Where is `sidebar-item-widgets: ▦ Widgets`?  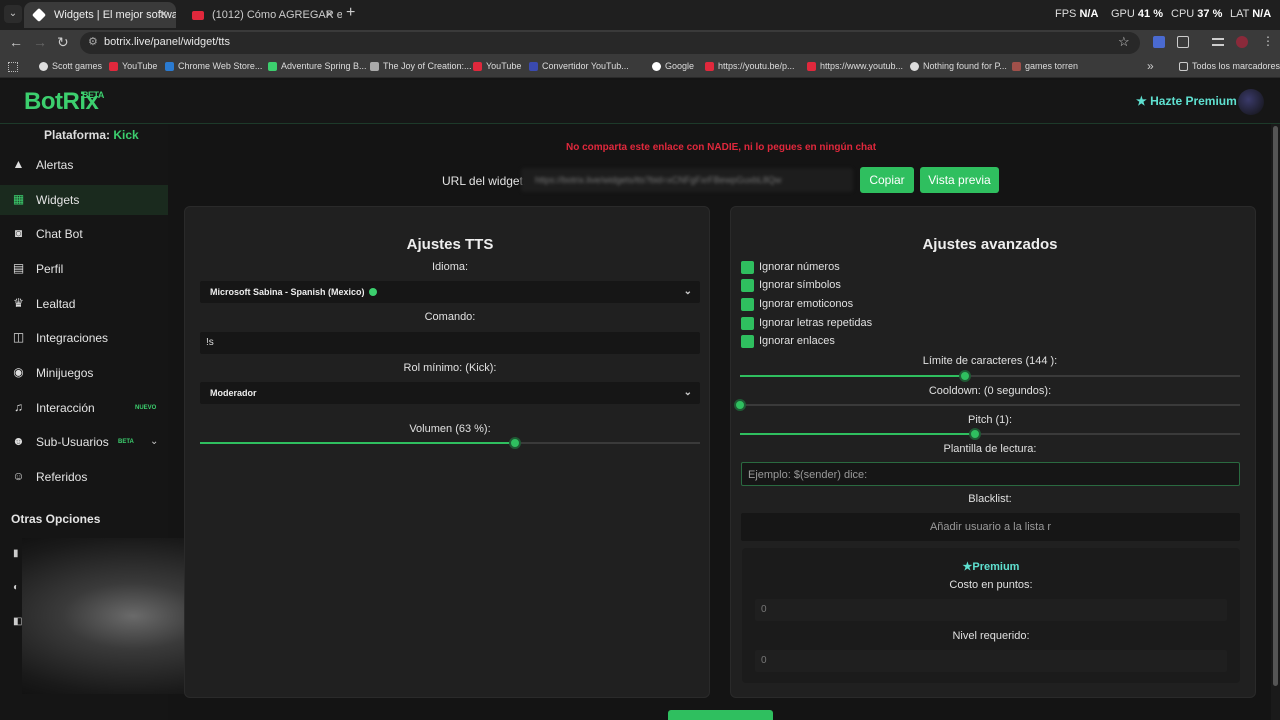 sidebar-item-widgets: ▦ Widgets is located at coordinates (84, 200).